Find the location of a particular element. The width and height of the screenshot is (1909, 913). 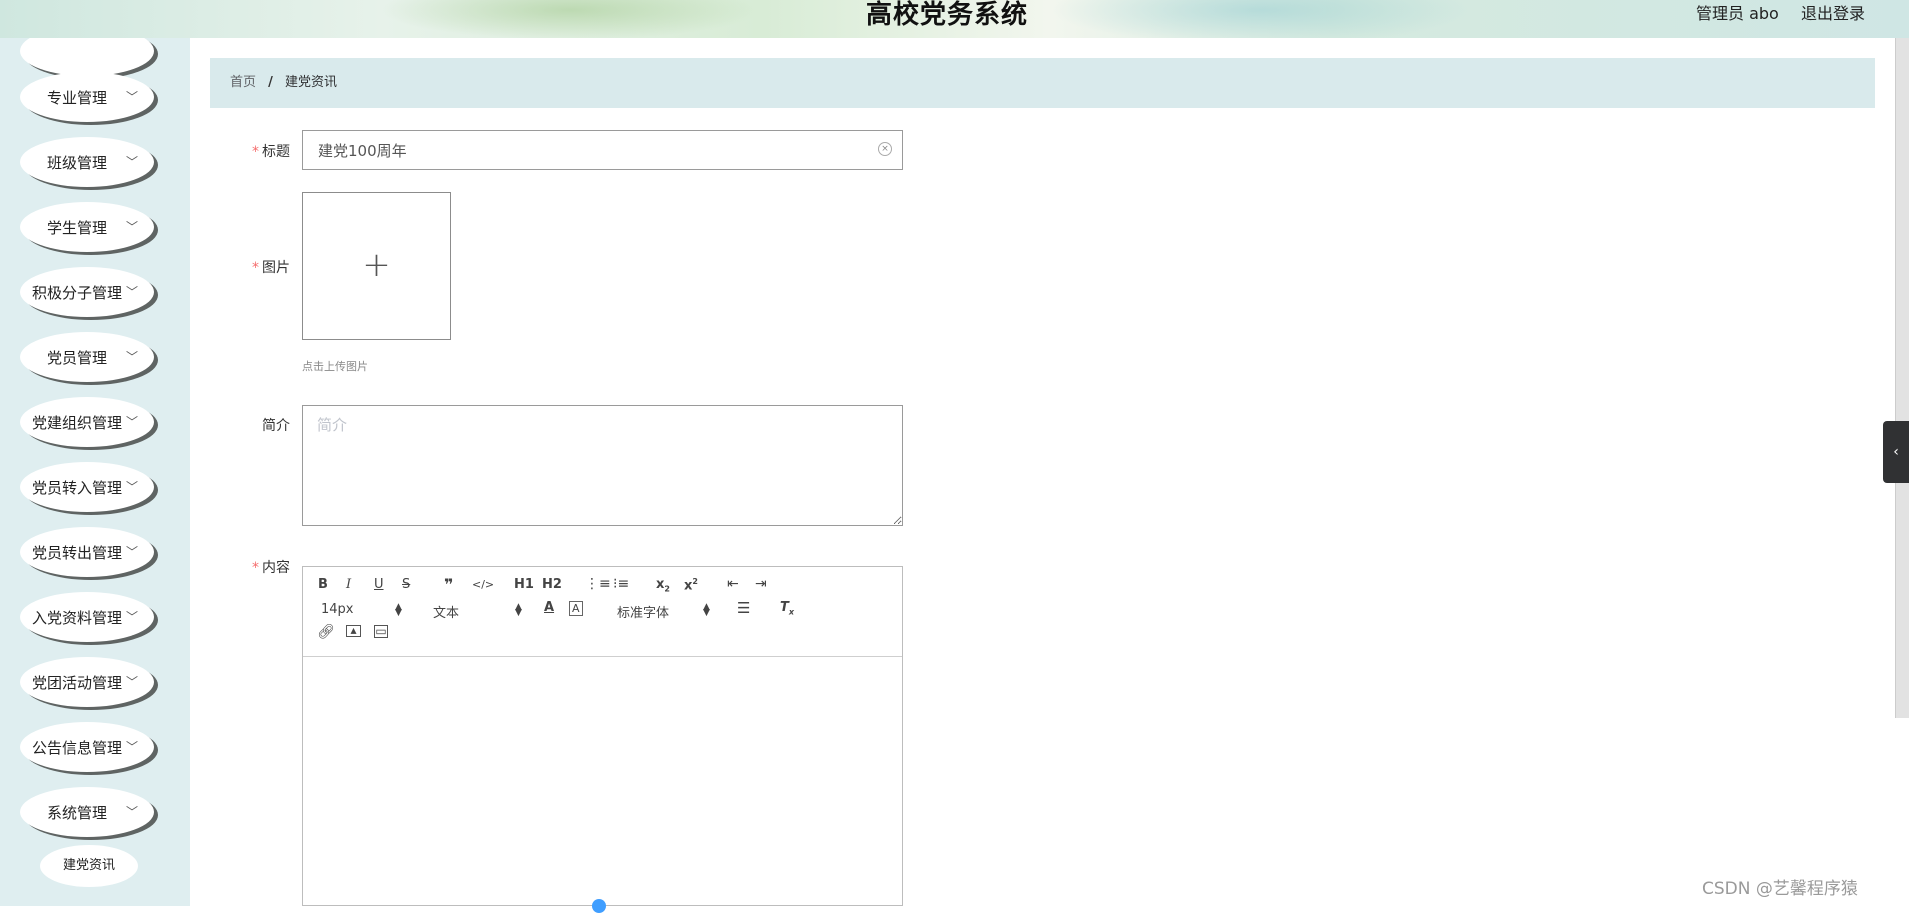

superscript-icon: x2 is located at coordinates (691, 585).